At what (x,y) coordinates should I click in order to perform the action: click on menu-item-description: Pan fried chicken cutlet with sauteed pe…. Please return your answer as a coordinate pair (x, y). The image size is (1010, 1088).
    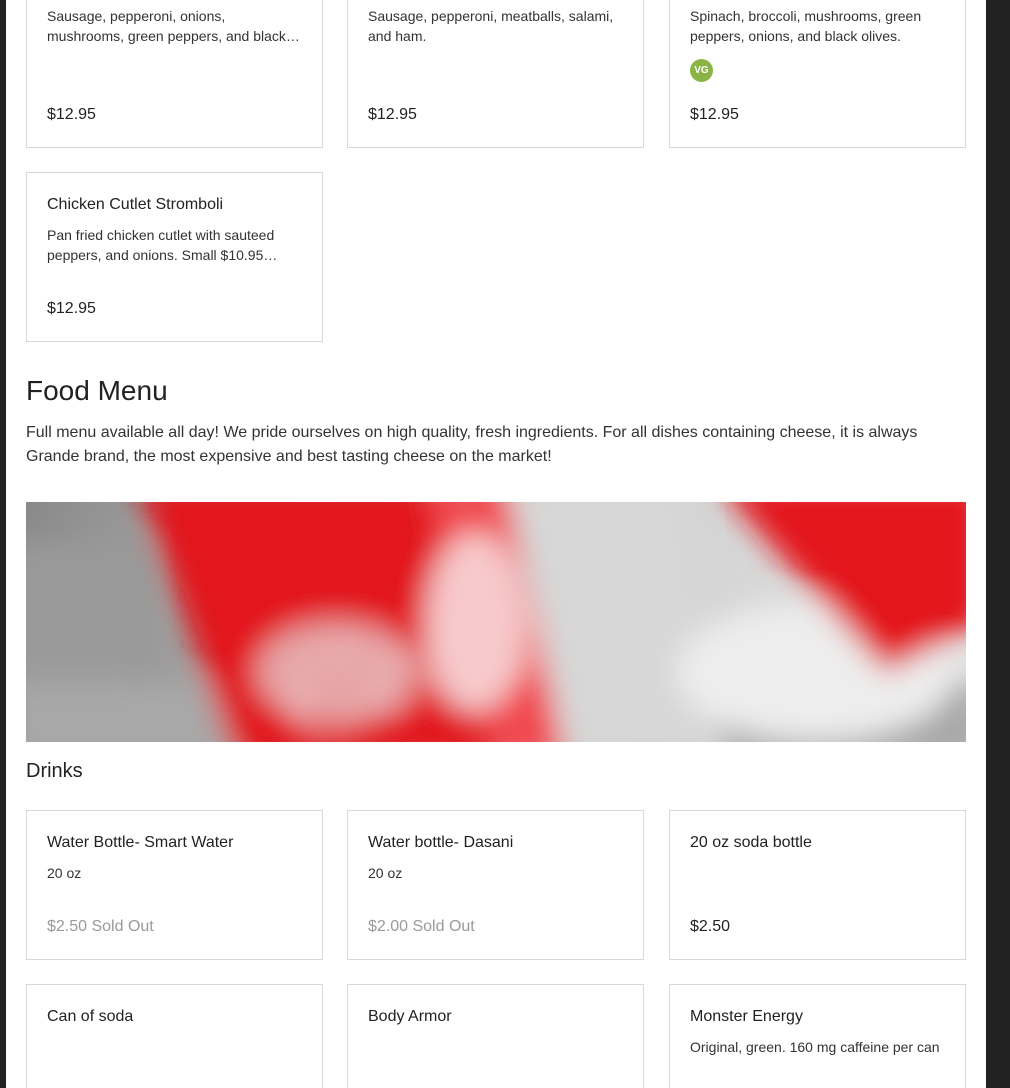
    Looking at the image, I should click on (161, 245).